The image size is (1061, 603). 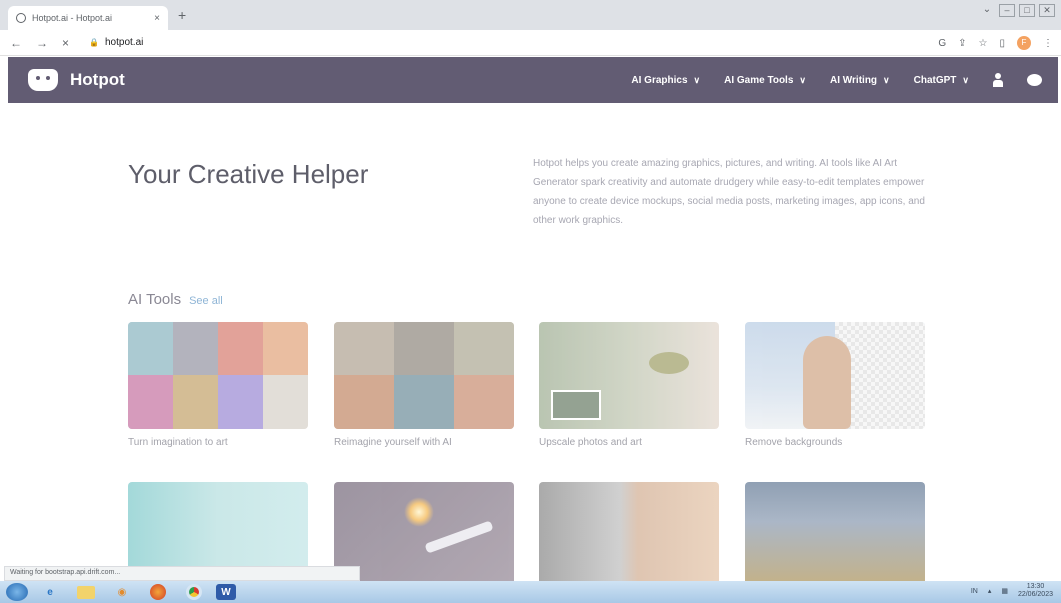 What do you see at coordinates (1012, 591) in the screenshot?
I see `system-tray: IN ▴ ▦ 13:30 22/06/2023` at bounding box center [1012, 591].